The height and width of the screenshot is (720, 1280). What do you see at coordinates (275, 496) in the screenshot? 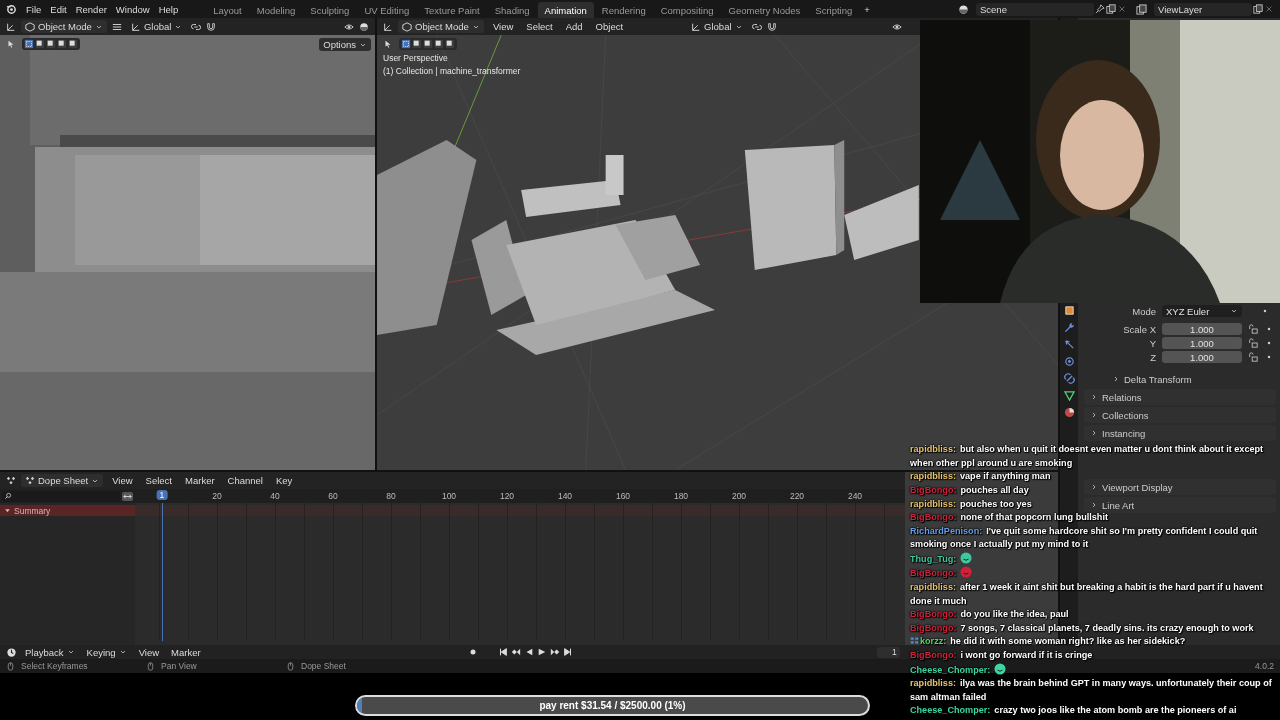
I see `frame-number: 40` at bounding box center [275, 496].